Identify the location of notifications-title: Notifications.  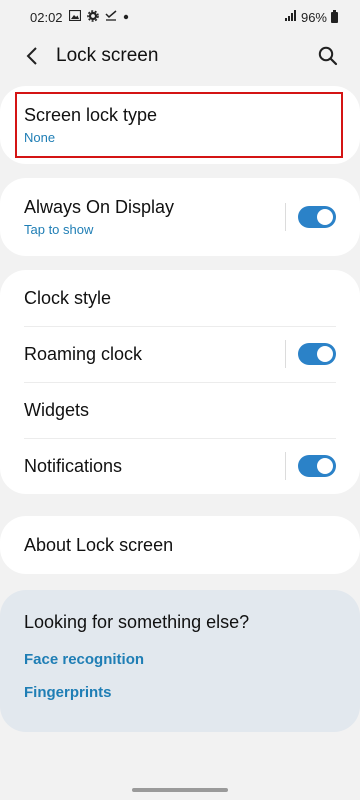
(73, 465).